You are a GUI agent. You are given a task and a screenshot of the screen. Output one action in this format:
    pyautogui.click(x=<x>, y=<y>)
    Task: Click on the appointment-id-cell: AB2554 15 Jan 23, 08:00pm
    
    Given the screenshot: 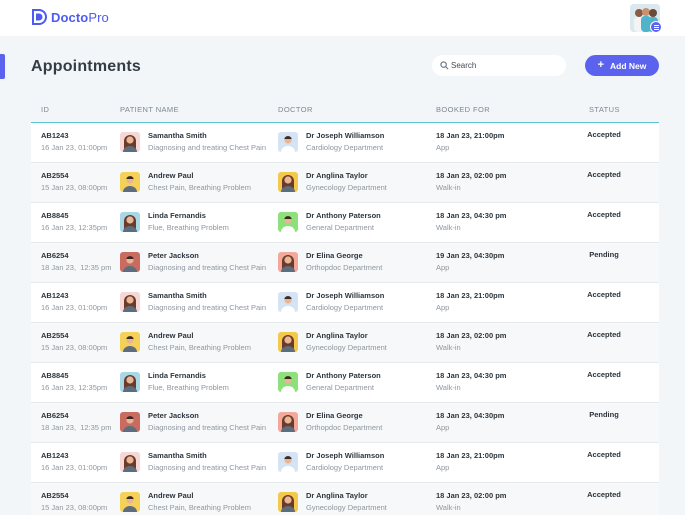 What is the action you would take?
    pyautogui.click(x=74, y=341)
    